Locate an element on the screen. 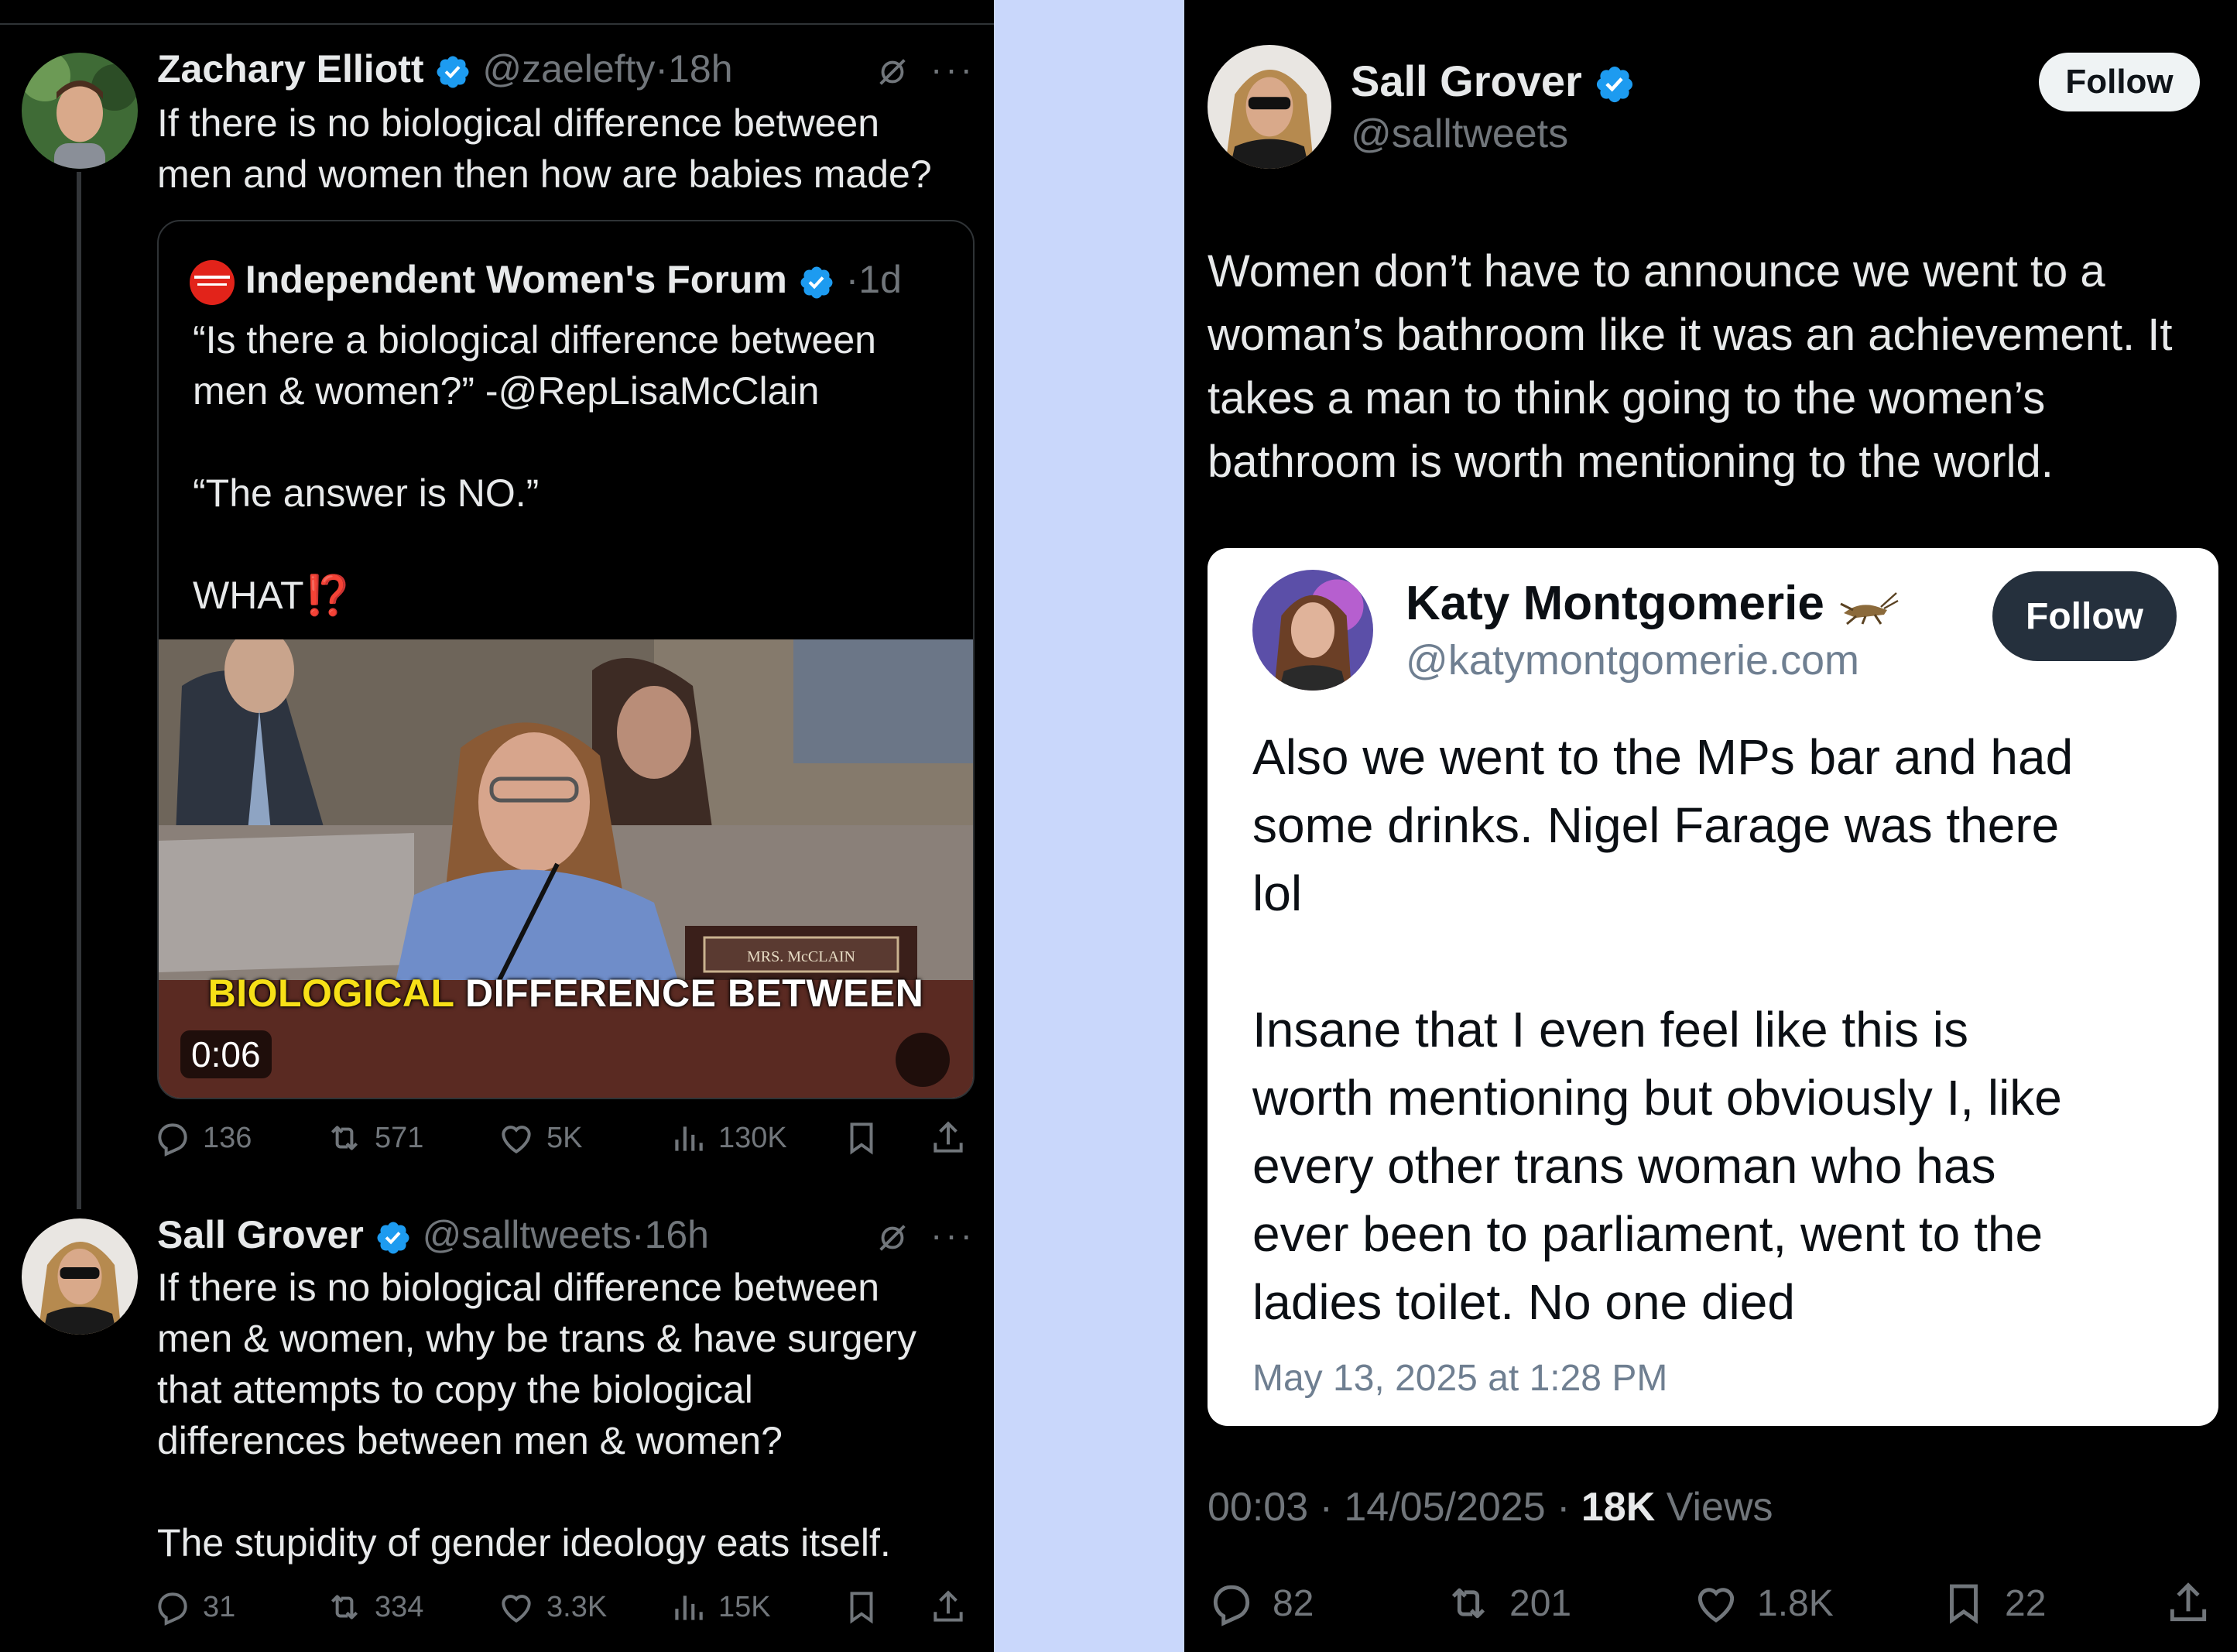  caption-highlight: BIOLOGICAL is located at coordinates (330, 994).